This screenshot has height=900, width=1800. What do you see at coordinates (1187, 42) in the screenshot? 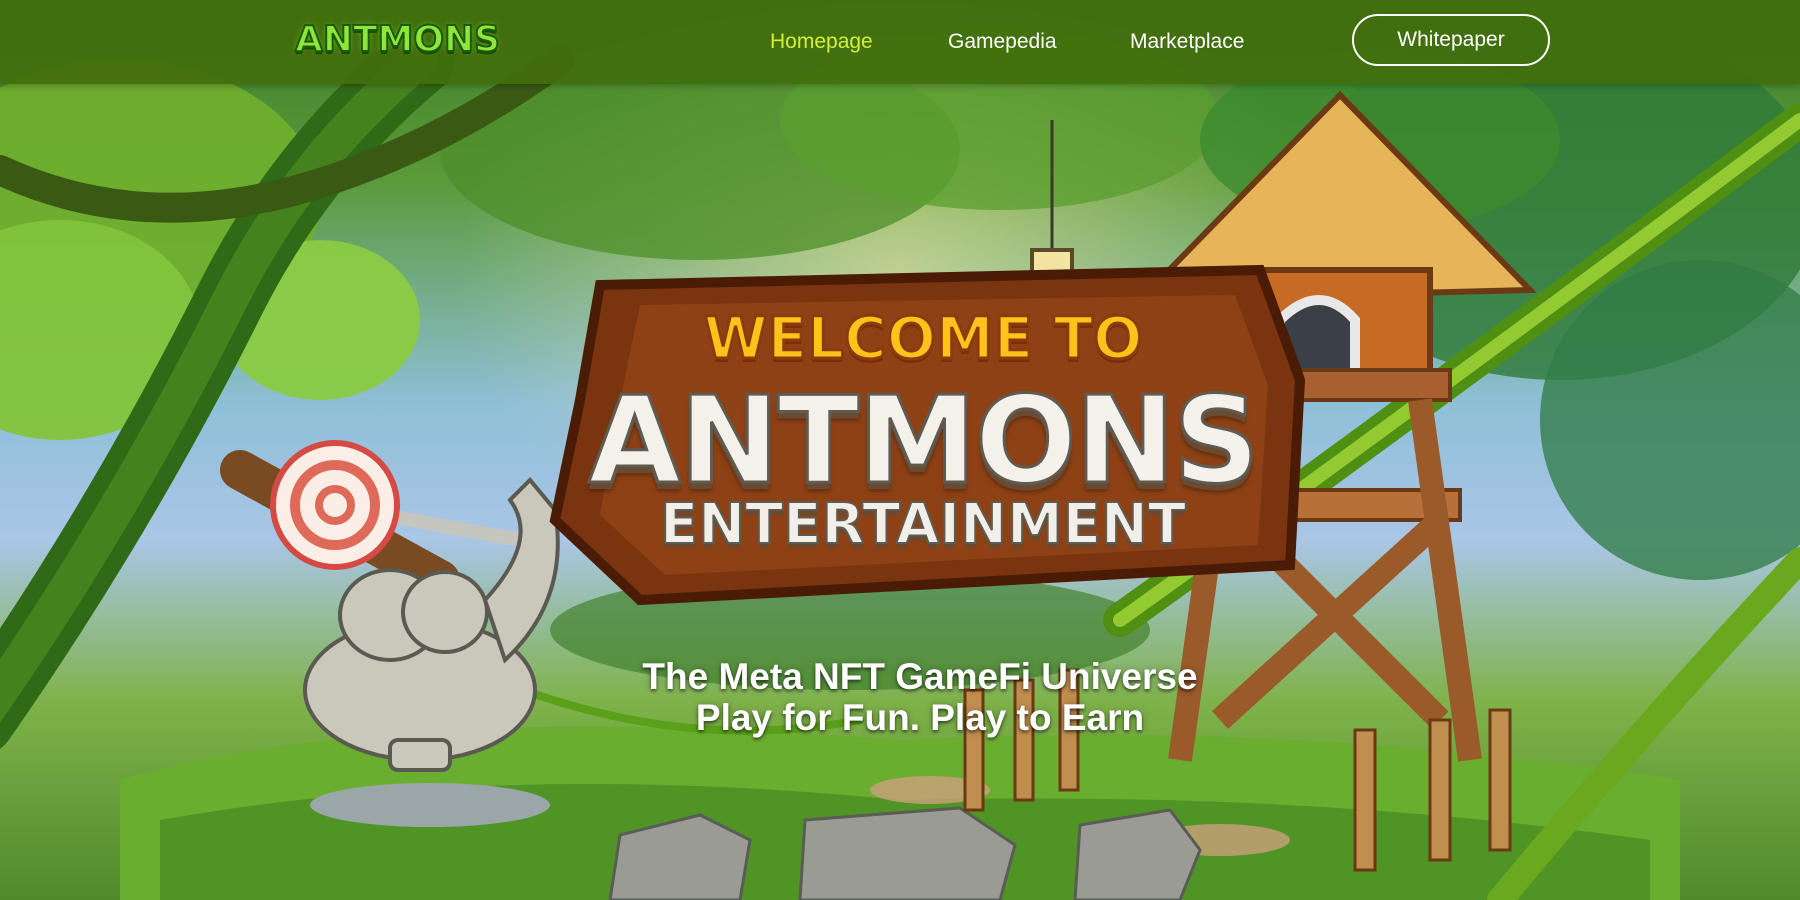
I see `nav-marketplace: Marketplace` at bounding box center [1187, 42].